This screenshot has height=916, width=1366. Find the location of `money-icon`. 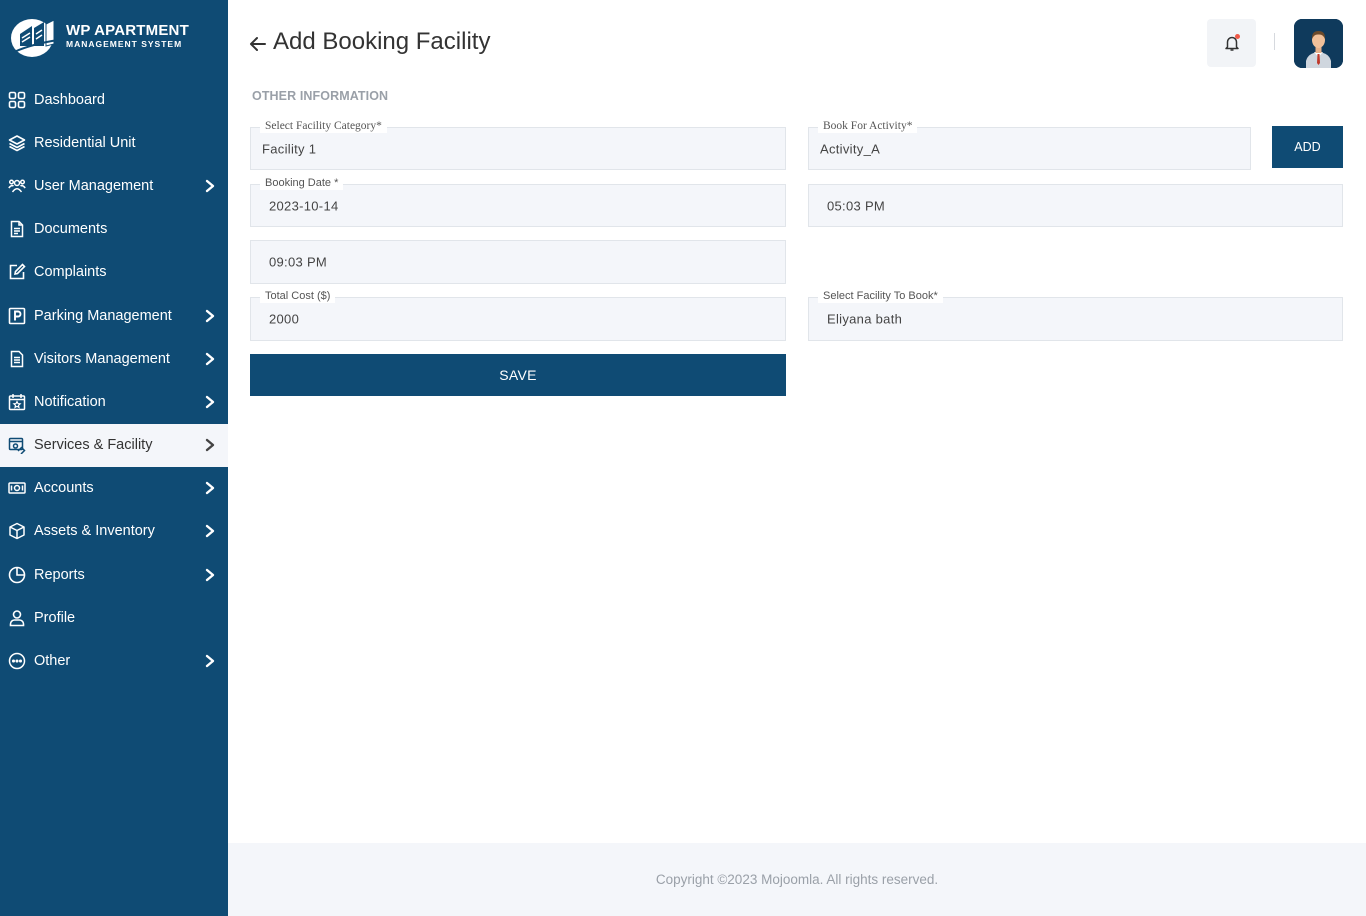

money-icon is located at coordinates (17, 488).